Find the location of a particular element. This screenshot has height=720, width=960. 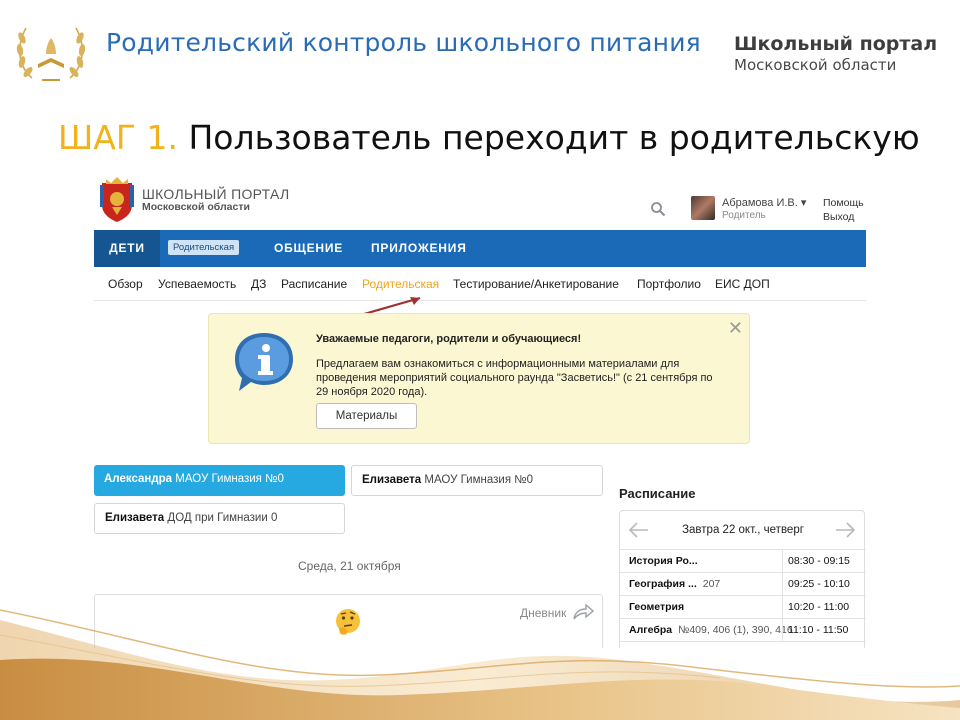

schedule-row: История Ро... 08:30 - 09:15 is located at coordinates (743, 561).